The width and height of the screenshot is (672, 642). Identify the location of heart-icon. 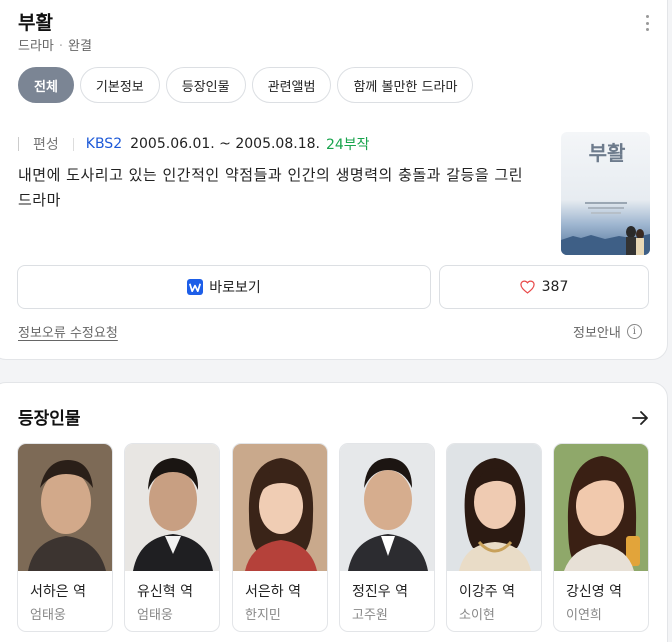
(527, 287).